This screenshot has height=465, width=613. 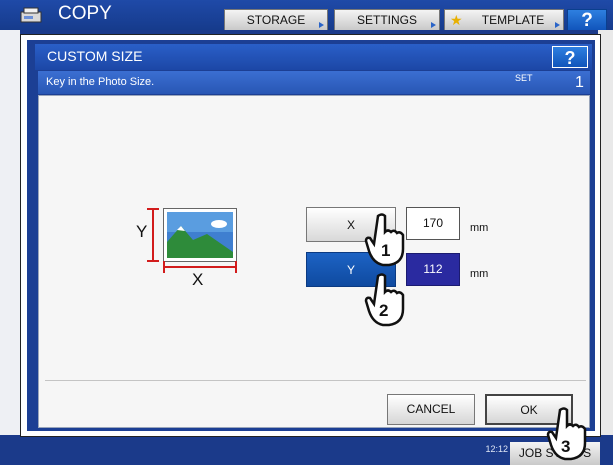 What do you see at coordinates (236, 267) in the screenshot?
I see `x-dimension-tick-right` at bounding box center [236, 267].